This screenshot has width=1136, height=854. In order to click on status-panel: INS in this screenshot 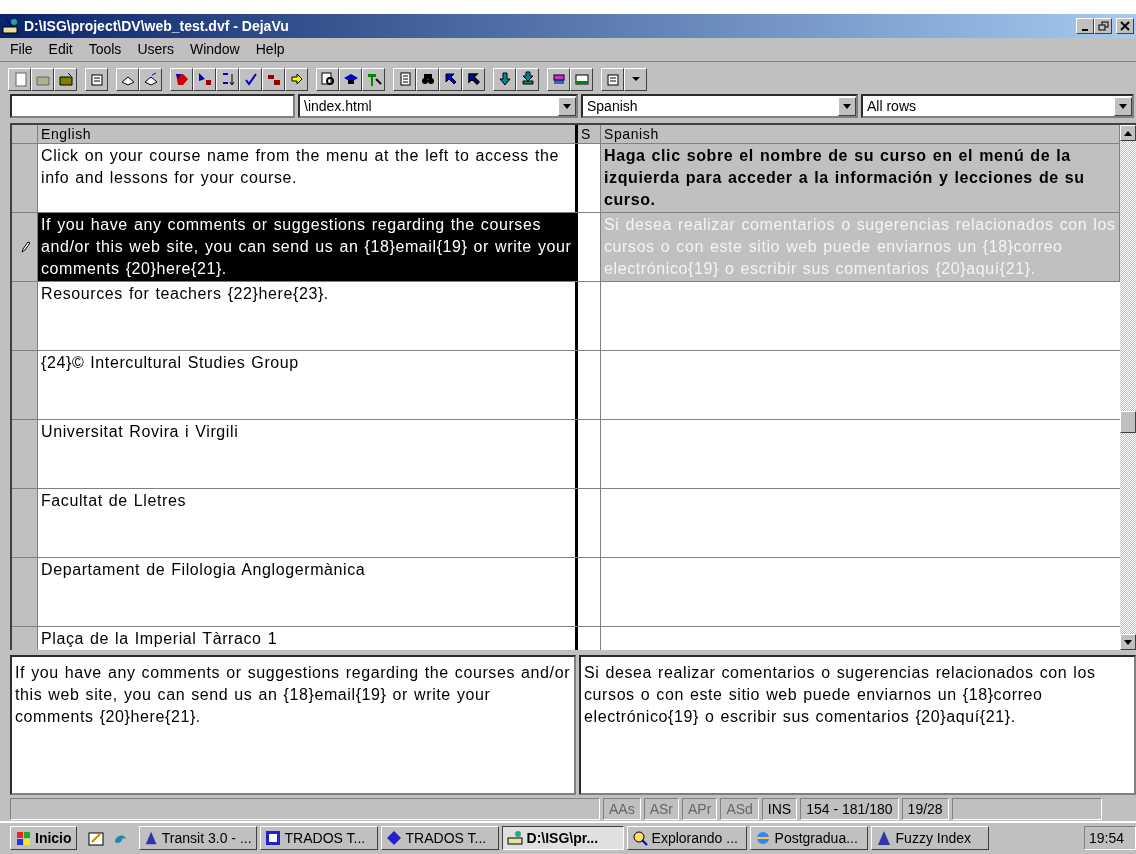, I will do `click(779, 809)`.